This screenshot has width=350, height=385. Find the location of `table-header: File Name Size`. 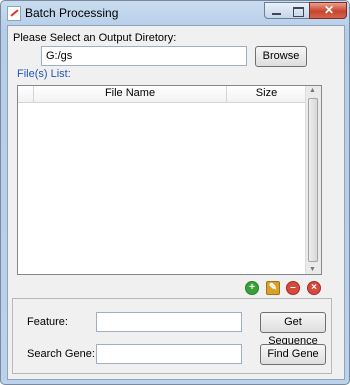

table-header: File Name Size is located at coordinates (169, 94).